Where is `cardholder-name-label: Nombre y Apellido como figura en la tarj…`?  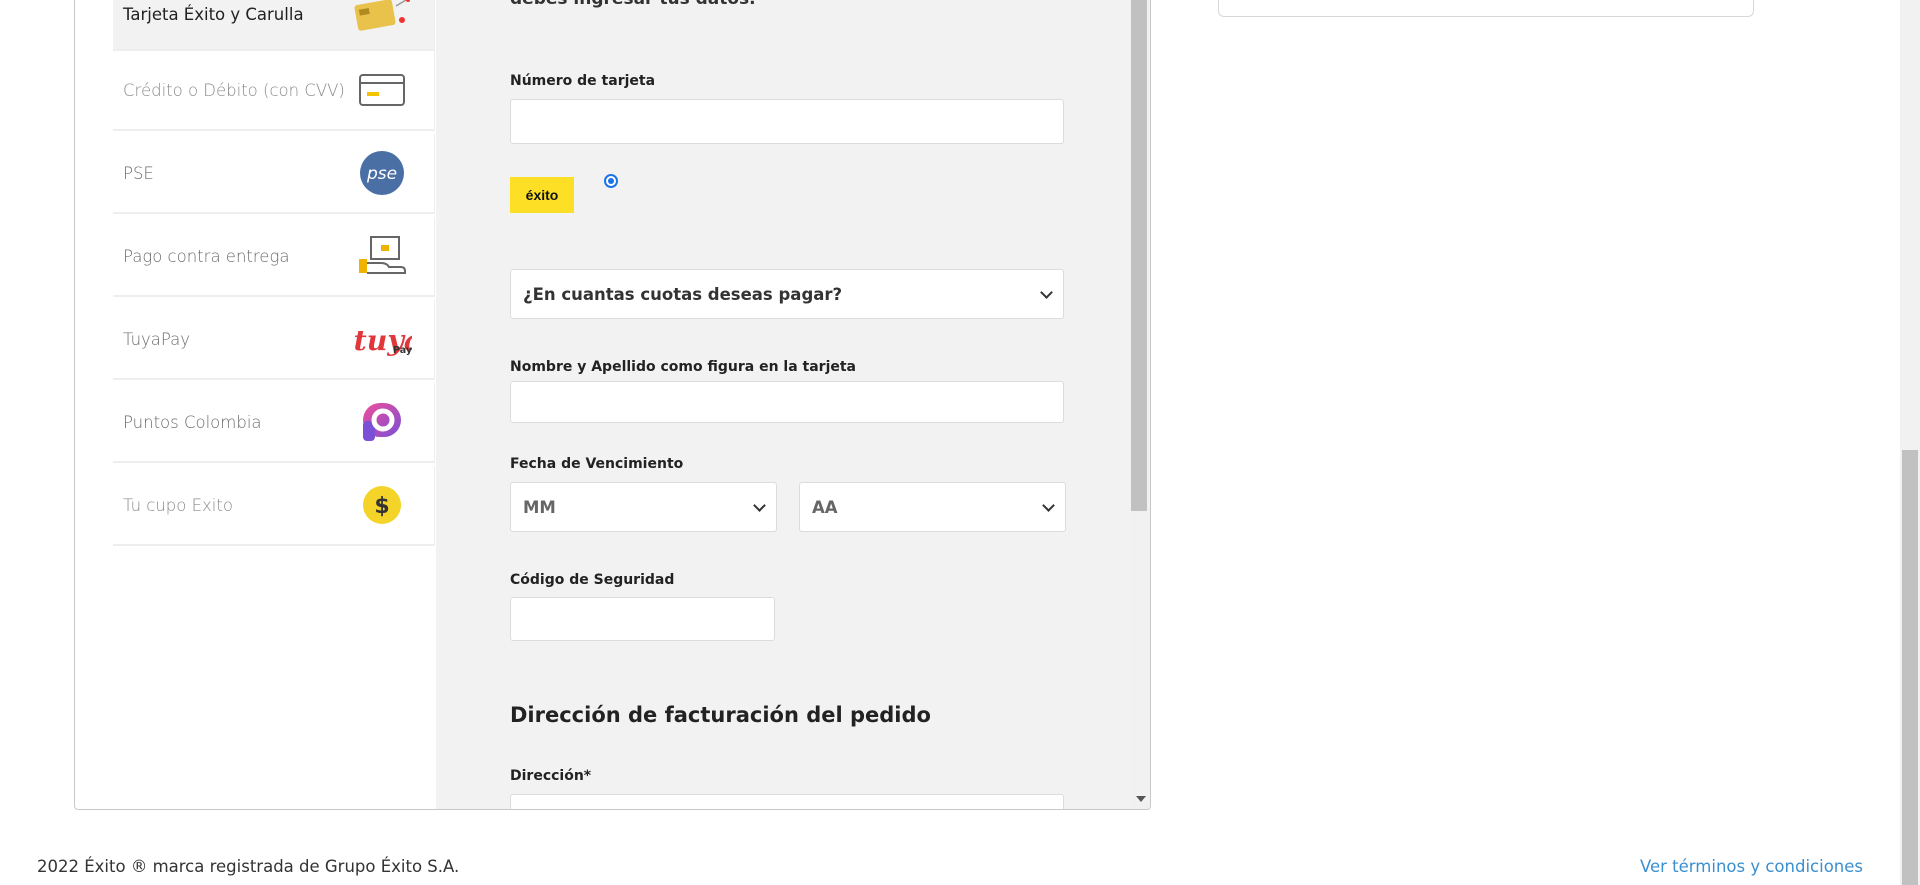 cardholder-name-label: Nombre y Apellido como figura en la tarj… is located at coordinates (683, 367).